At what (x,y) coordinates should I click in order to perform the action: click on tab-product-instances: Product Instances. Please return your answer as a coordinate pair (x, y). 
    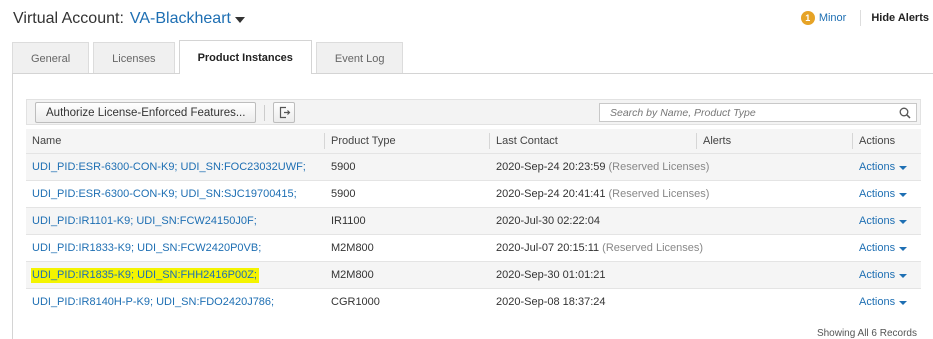
    Looking at the image, I should click on (245, 57).